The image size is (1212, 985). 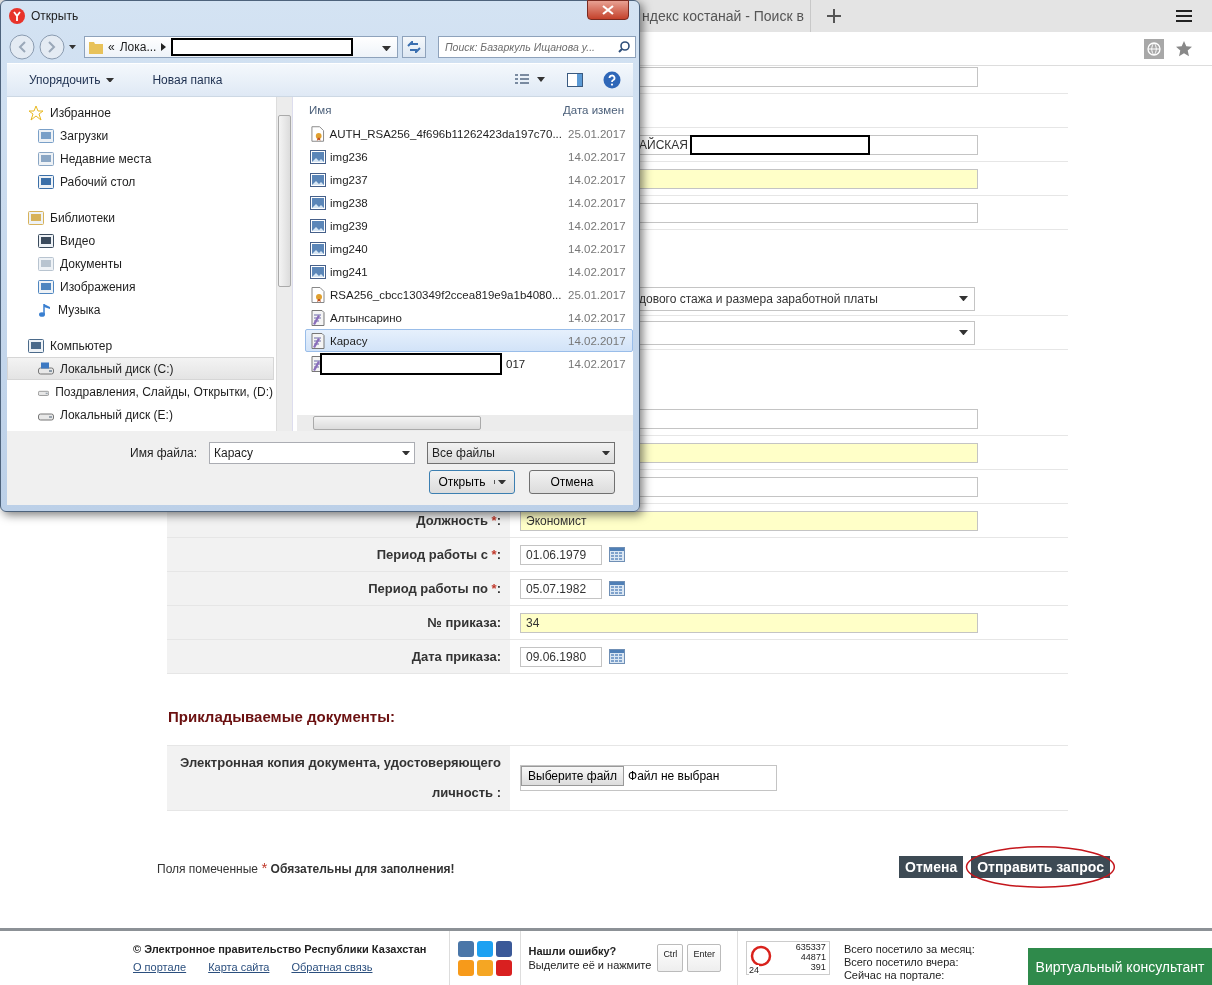 What do you see at coordinates (1120, 966) in the screenshot?
I see `consultant-button: Виртуальный консультант` at bounding box center [1120, 966].